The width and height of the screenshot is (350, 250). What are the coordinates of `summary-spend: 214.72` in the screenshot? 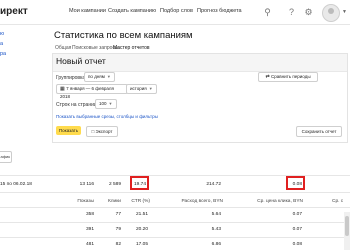 It's located at (213, 184).